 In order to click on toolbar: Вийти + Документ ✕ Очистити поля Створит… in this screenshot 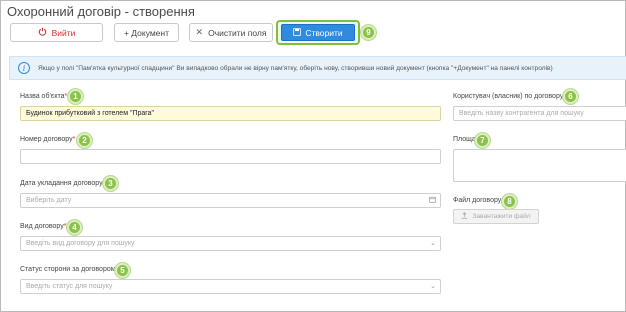, I will do `click(313, 34)`.